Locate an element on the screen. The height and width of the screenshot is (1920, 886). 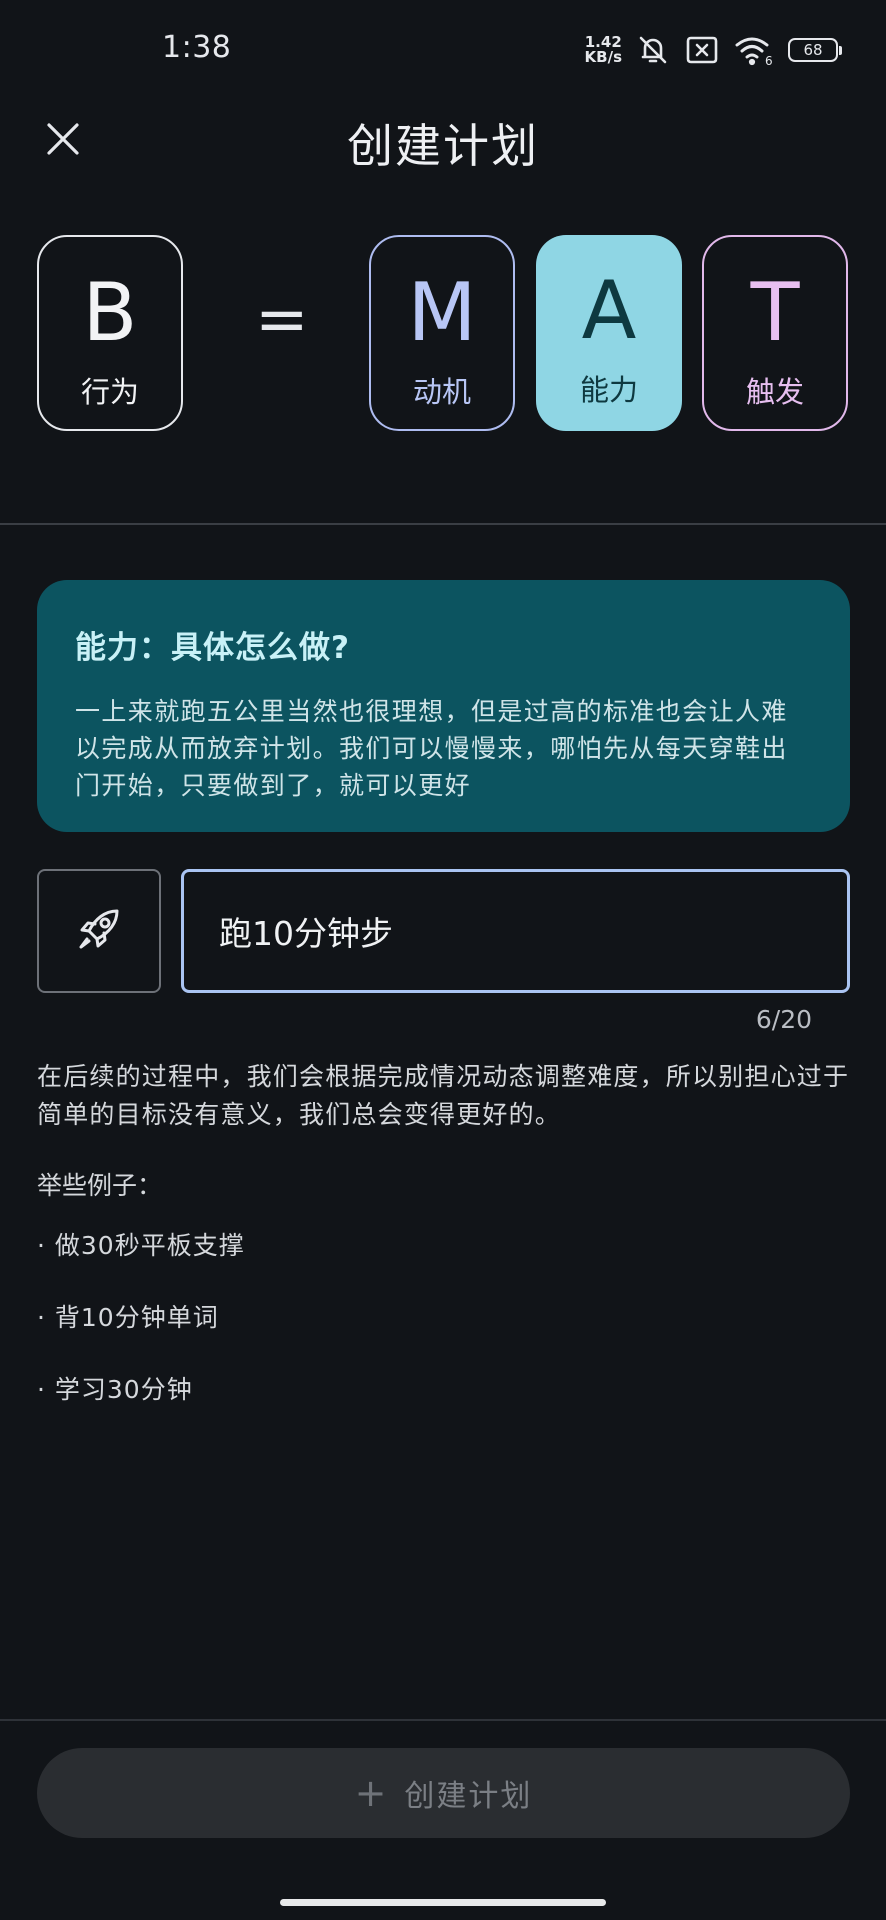
status-icons: 1.42 KB/s 6 68 is located at coordinates (713, 50).